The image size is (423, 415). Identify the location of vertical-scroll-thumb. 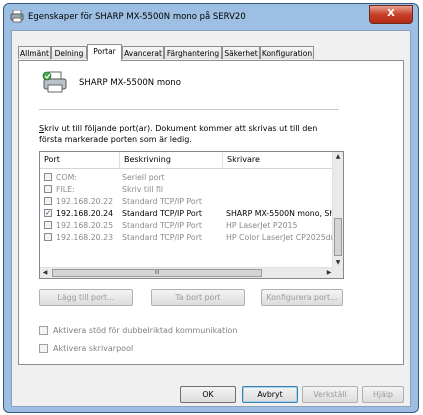
(338, 237).